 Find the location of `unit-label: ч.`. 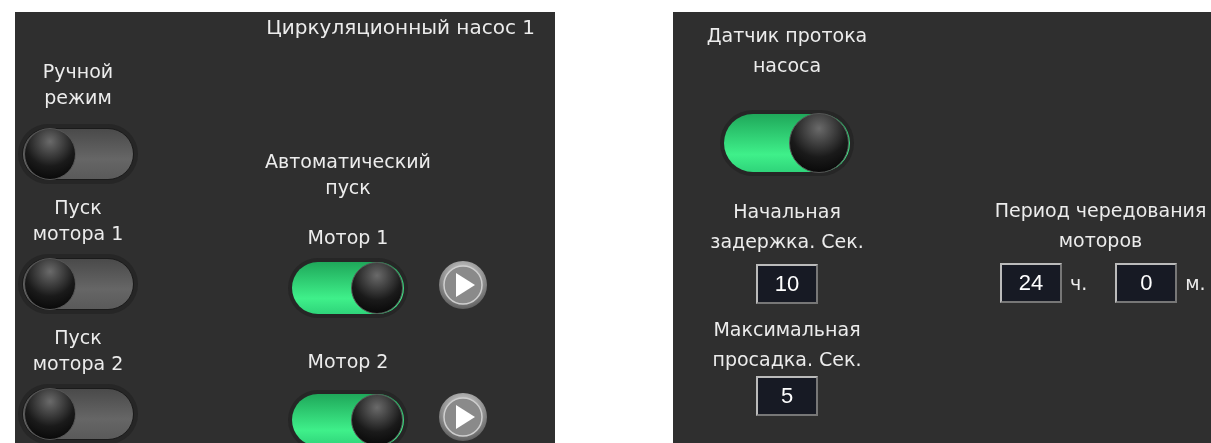

unit-label: ч. is located at coordinates (1079, 283).